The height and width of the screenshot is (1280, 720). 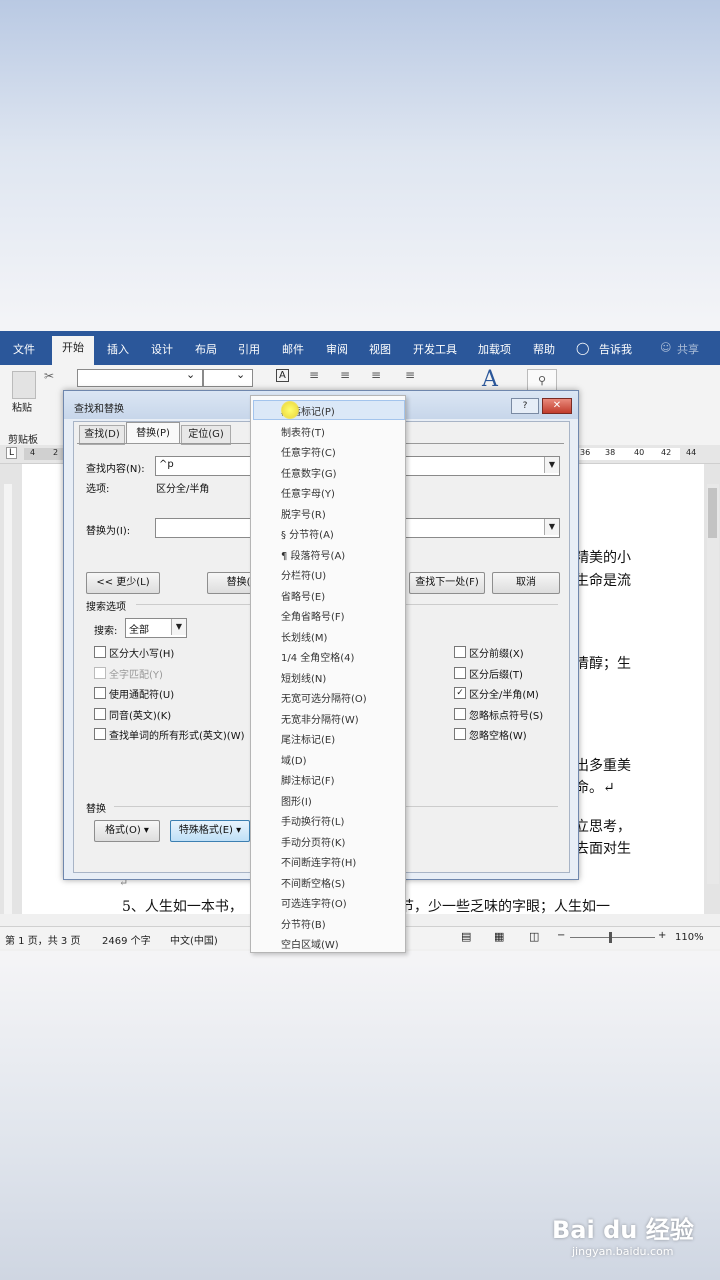 I want to click on less-button: << 更少(L), so click(x=123, y=583).